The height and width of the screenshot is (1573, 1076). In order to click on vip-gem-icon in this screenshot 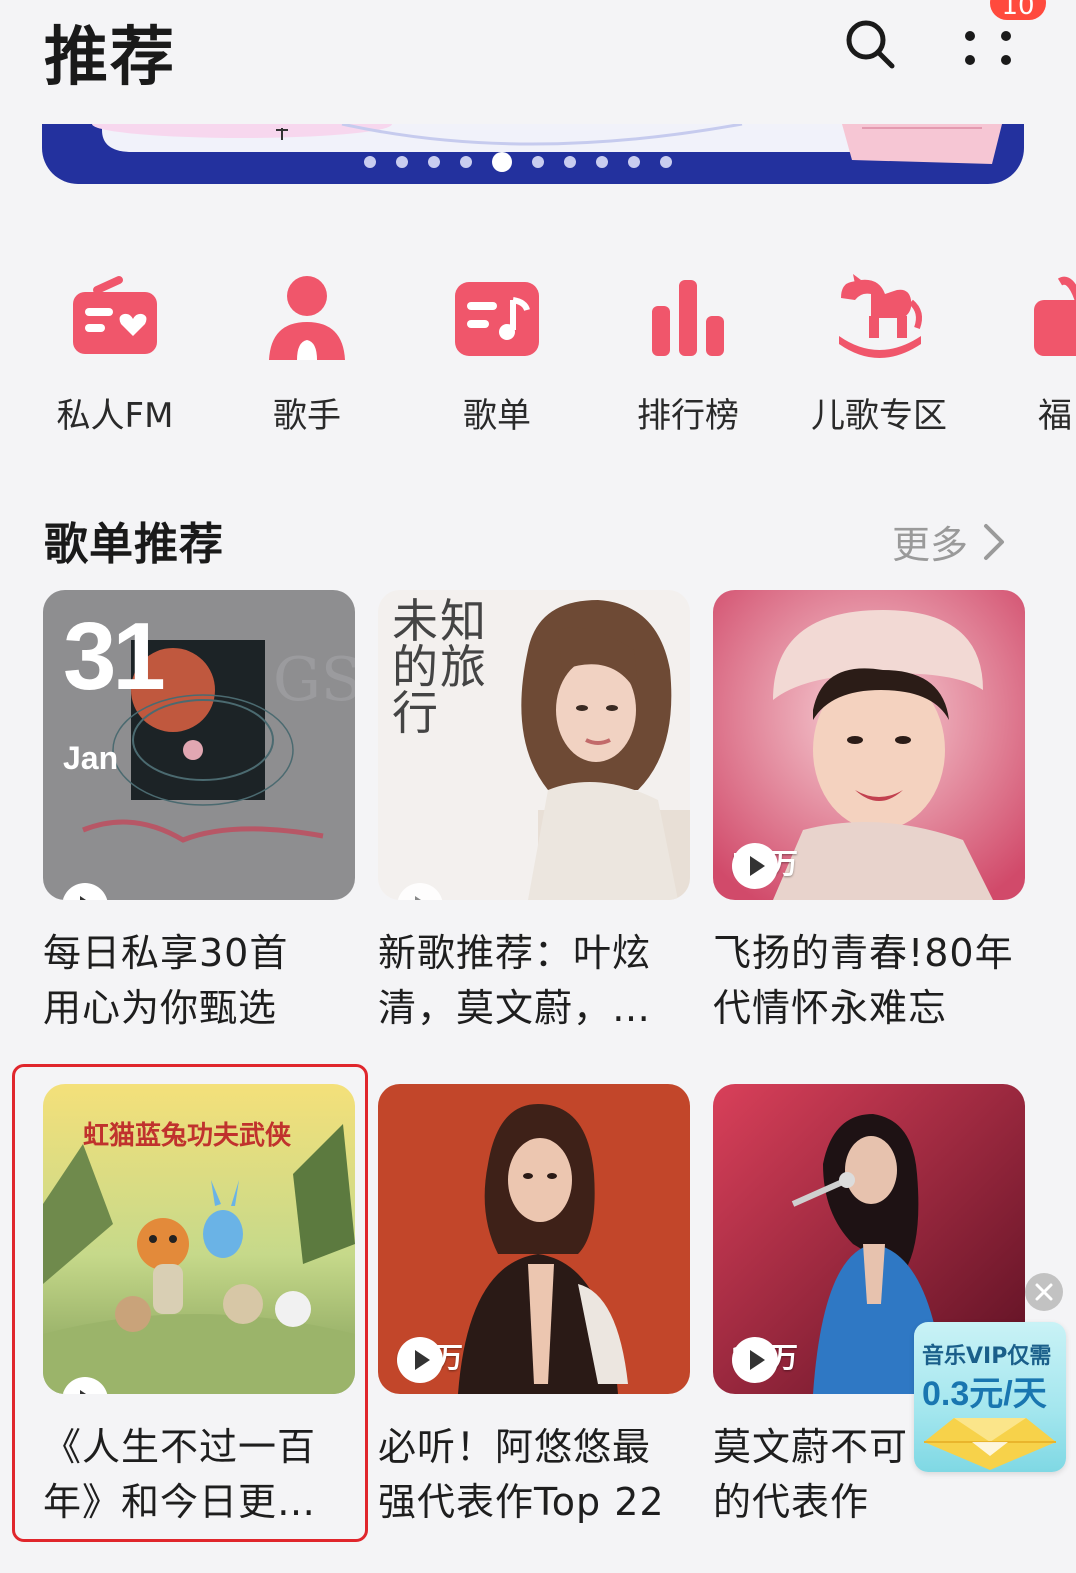, I will do `click(990, 1444)`.